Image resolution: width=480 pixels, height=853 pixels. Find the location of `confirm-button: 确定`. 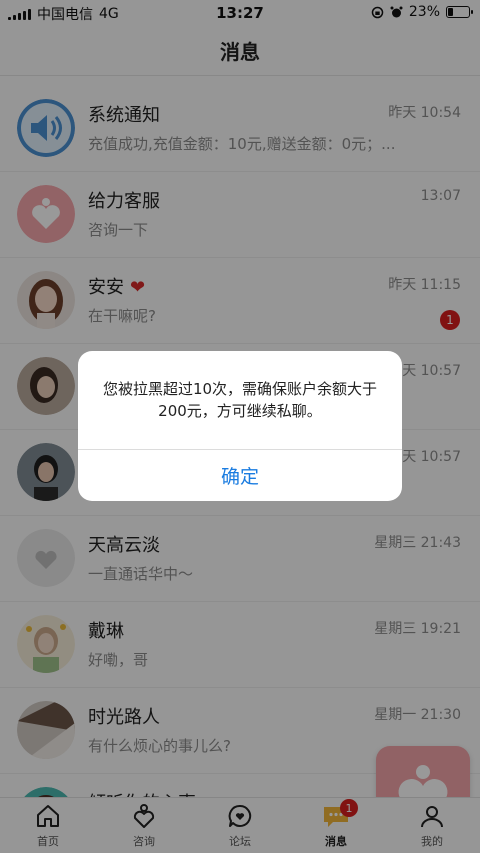

confirm-button: 确定 is located at coordinates (240, 475).